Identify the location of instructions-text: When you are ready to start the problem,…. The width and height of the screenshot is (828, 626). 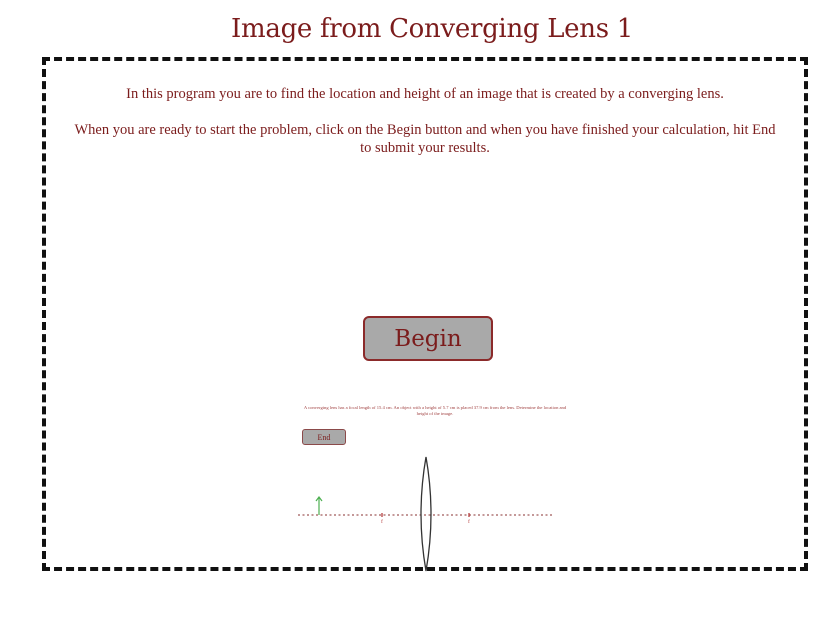
(425, 139).